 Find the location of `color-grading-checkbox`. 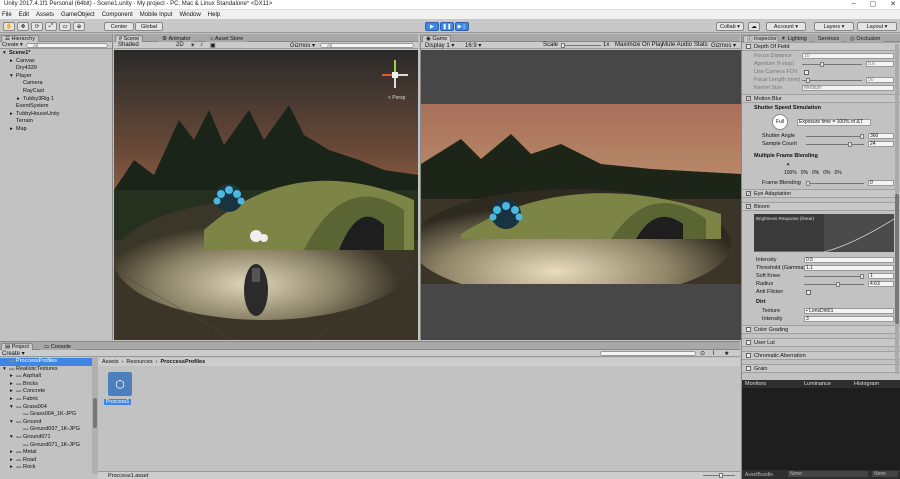

color-grading-checkbox is located at coordinates (748, 329).